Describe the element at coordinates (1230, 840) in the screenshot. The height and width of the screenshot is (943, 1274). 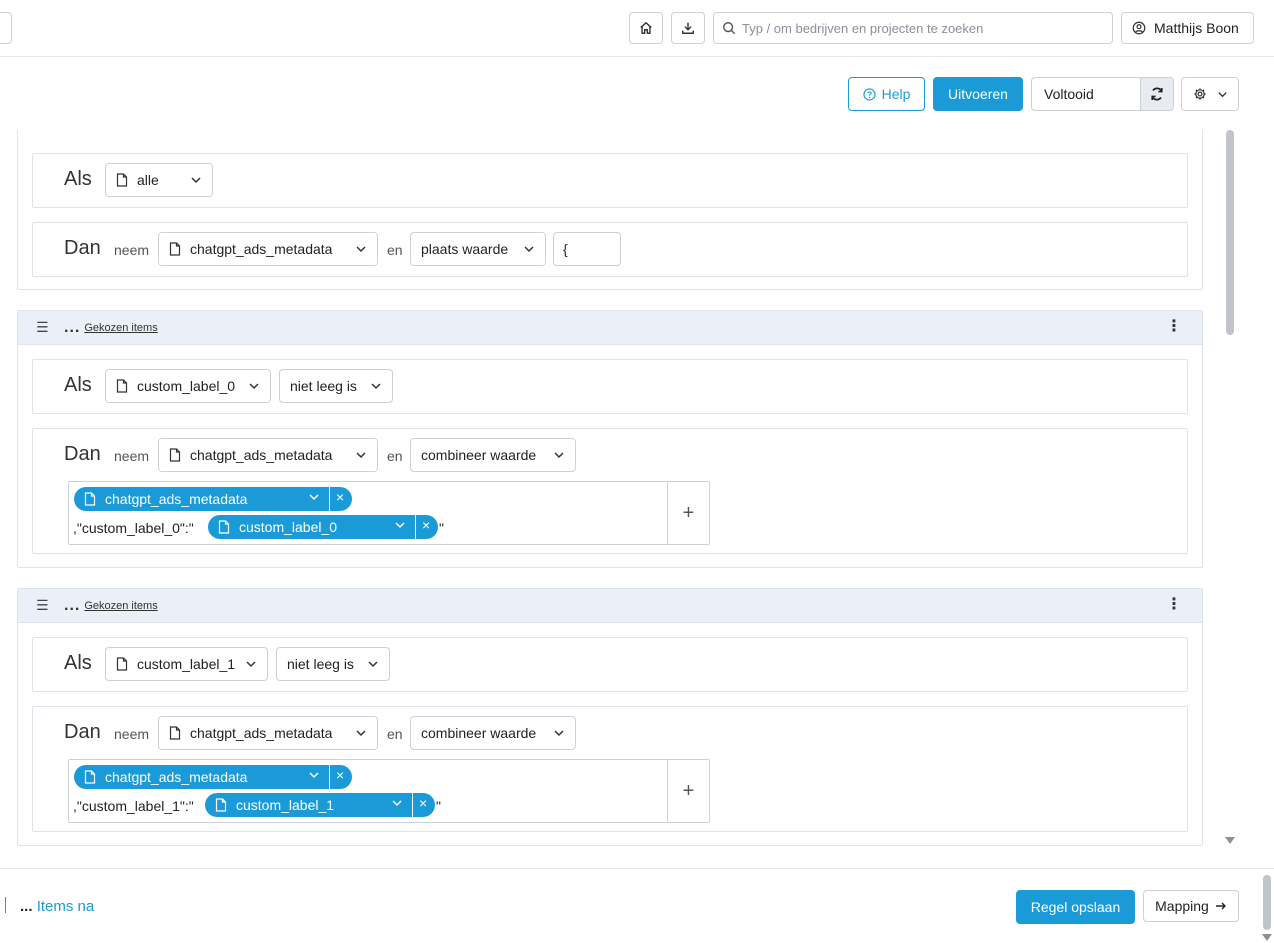
I see `scroll-down-arrow` at that location.